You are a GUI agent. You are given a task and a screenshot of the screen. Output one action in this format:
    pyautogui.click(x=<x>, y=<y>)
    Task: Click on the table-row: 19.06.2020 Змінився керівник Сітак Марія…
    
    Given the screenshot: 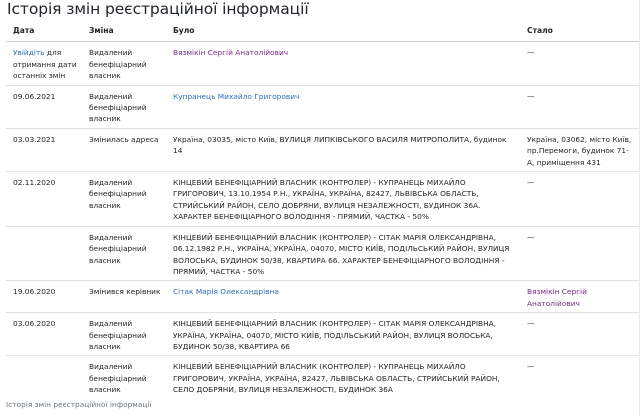 What is the action you would take?
    pyautogui.click(x=323, y=296)
    